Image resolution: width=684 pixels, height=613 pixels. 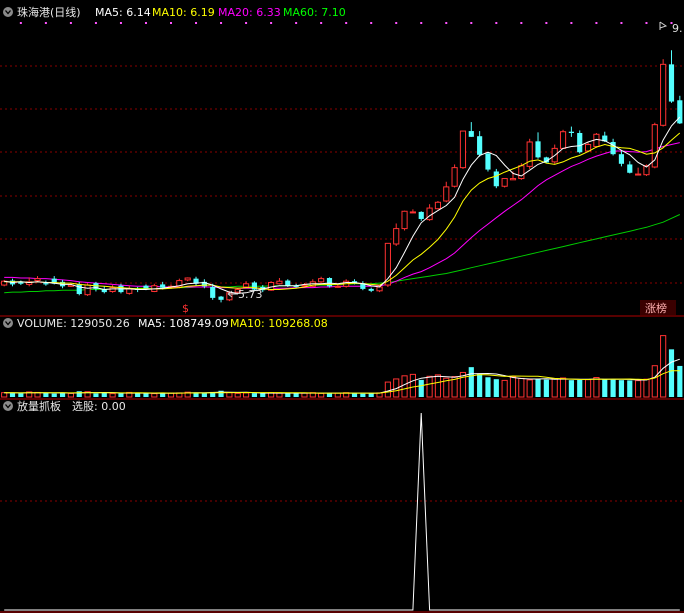 I want to click on panel-menu-icon, so click(x=8, y=12).